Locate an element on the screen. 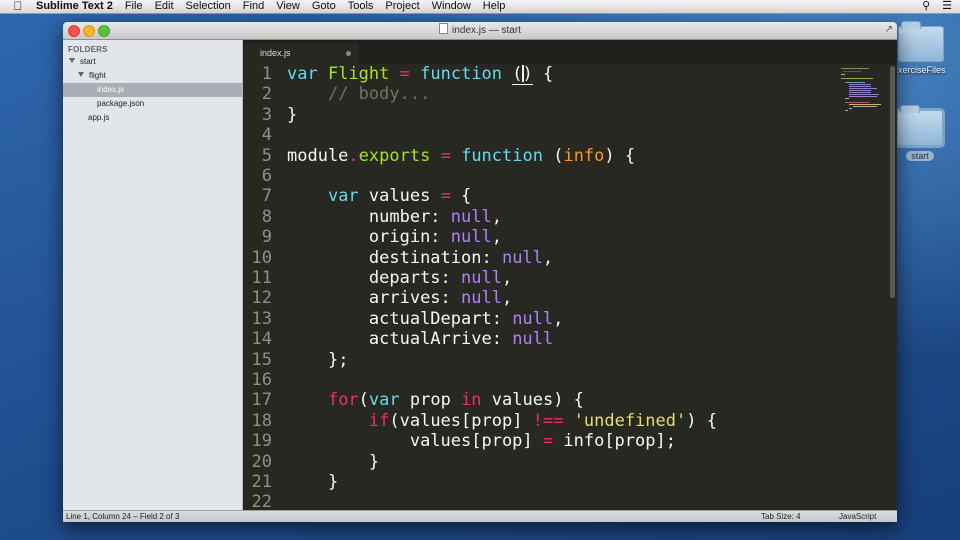 This screenshot has width=960, height=540. code-line: var Flight = function () { is located at coordinates (420, 74).